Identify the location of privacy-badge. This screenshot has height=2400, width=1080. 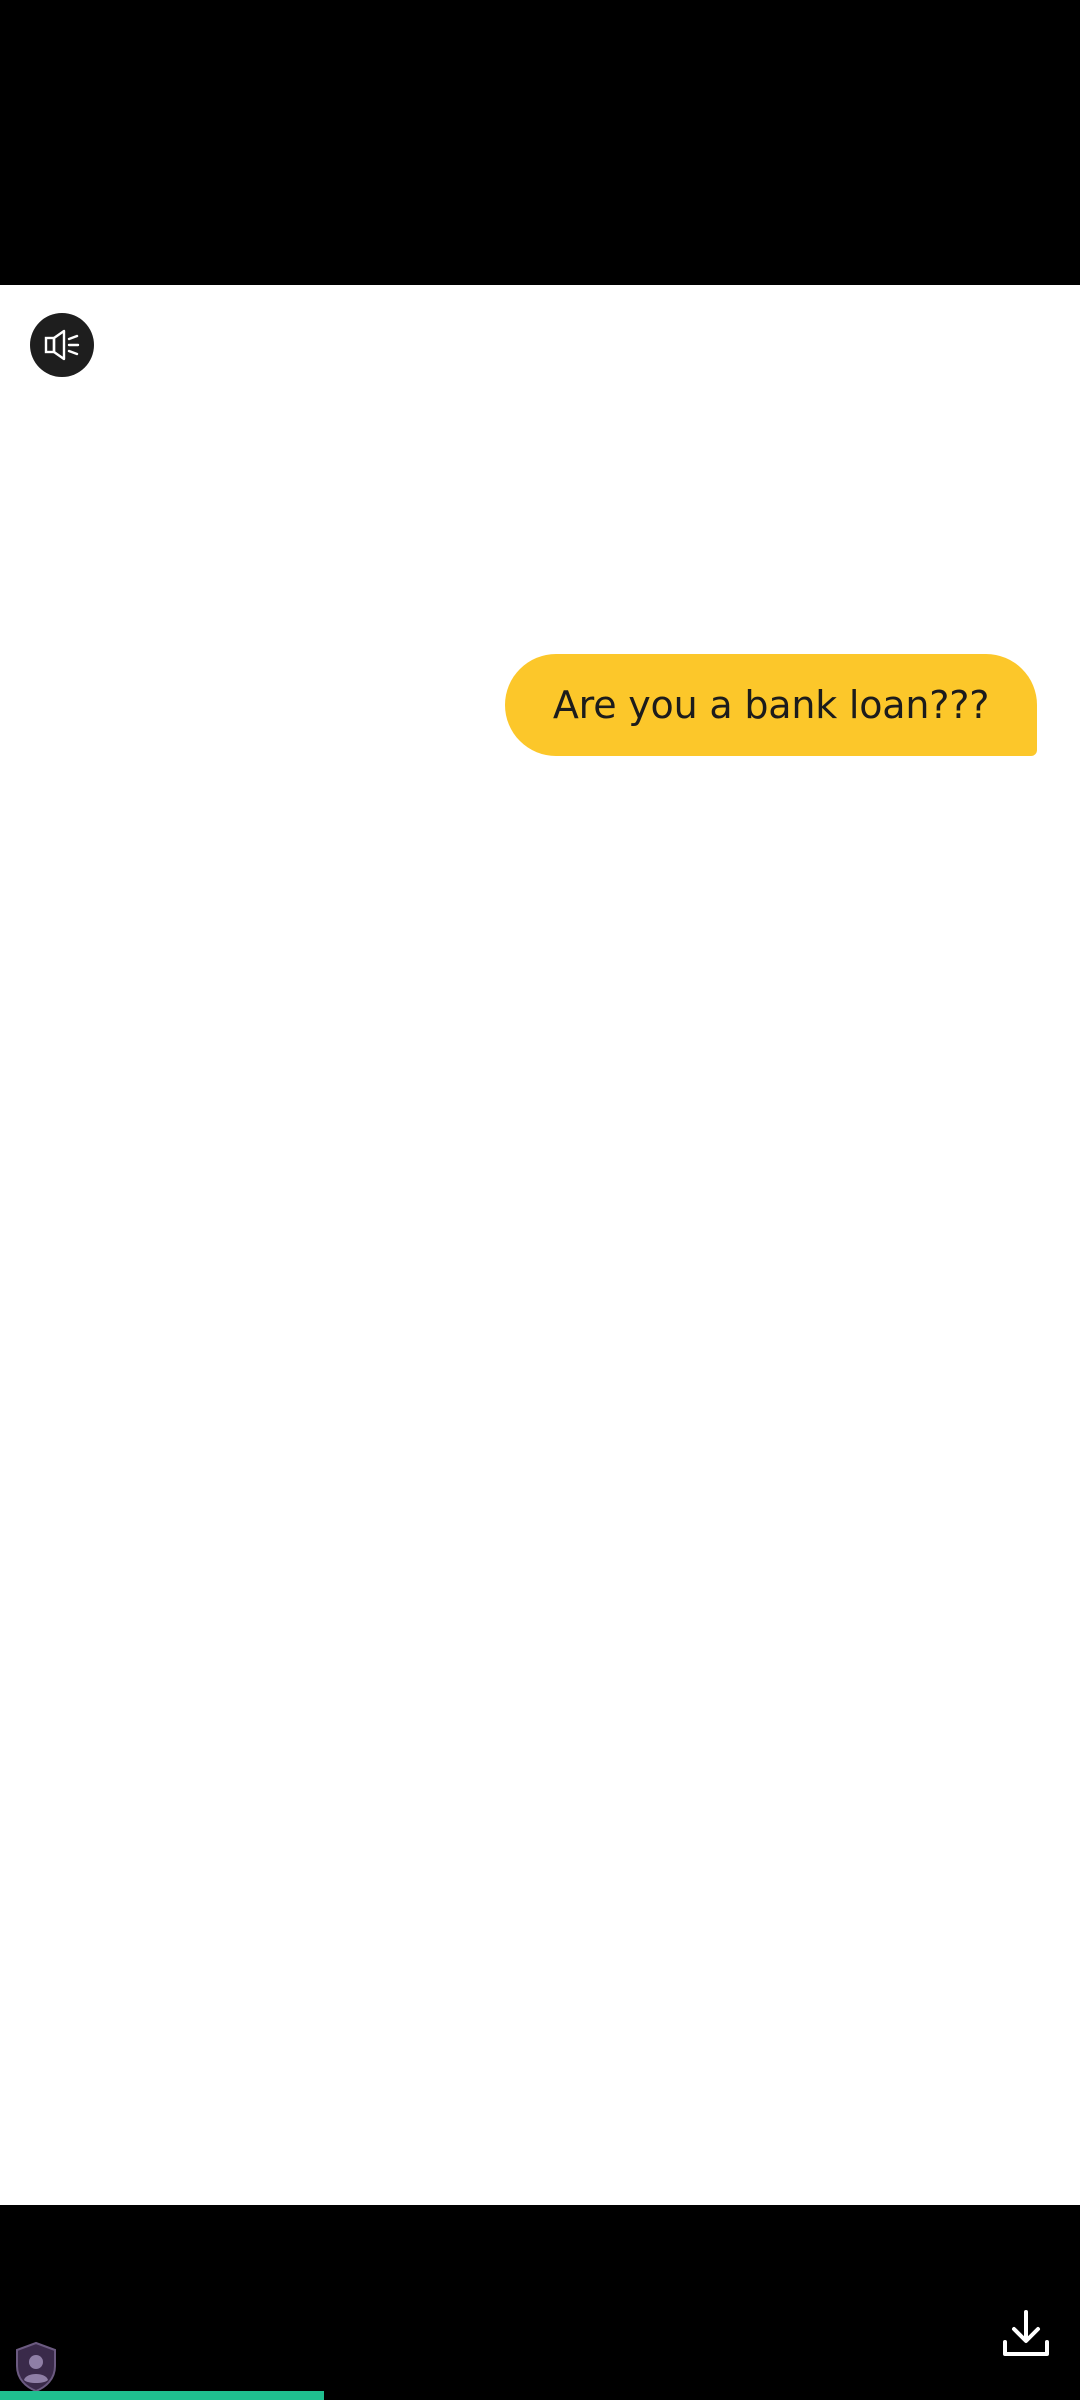
(36, 2367).